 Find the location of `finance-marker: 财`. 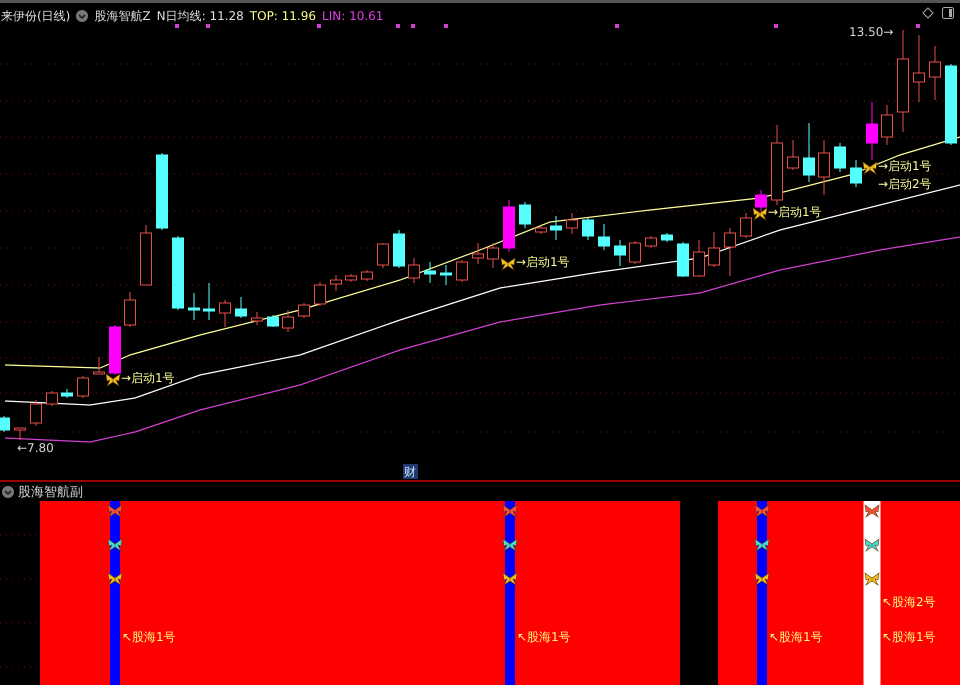

finance-marker: 财 is located at coordinates (410, 471).